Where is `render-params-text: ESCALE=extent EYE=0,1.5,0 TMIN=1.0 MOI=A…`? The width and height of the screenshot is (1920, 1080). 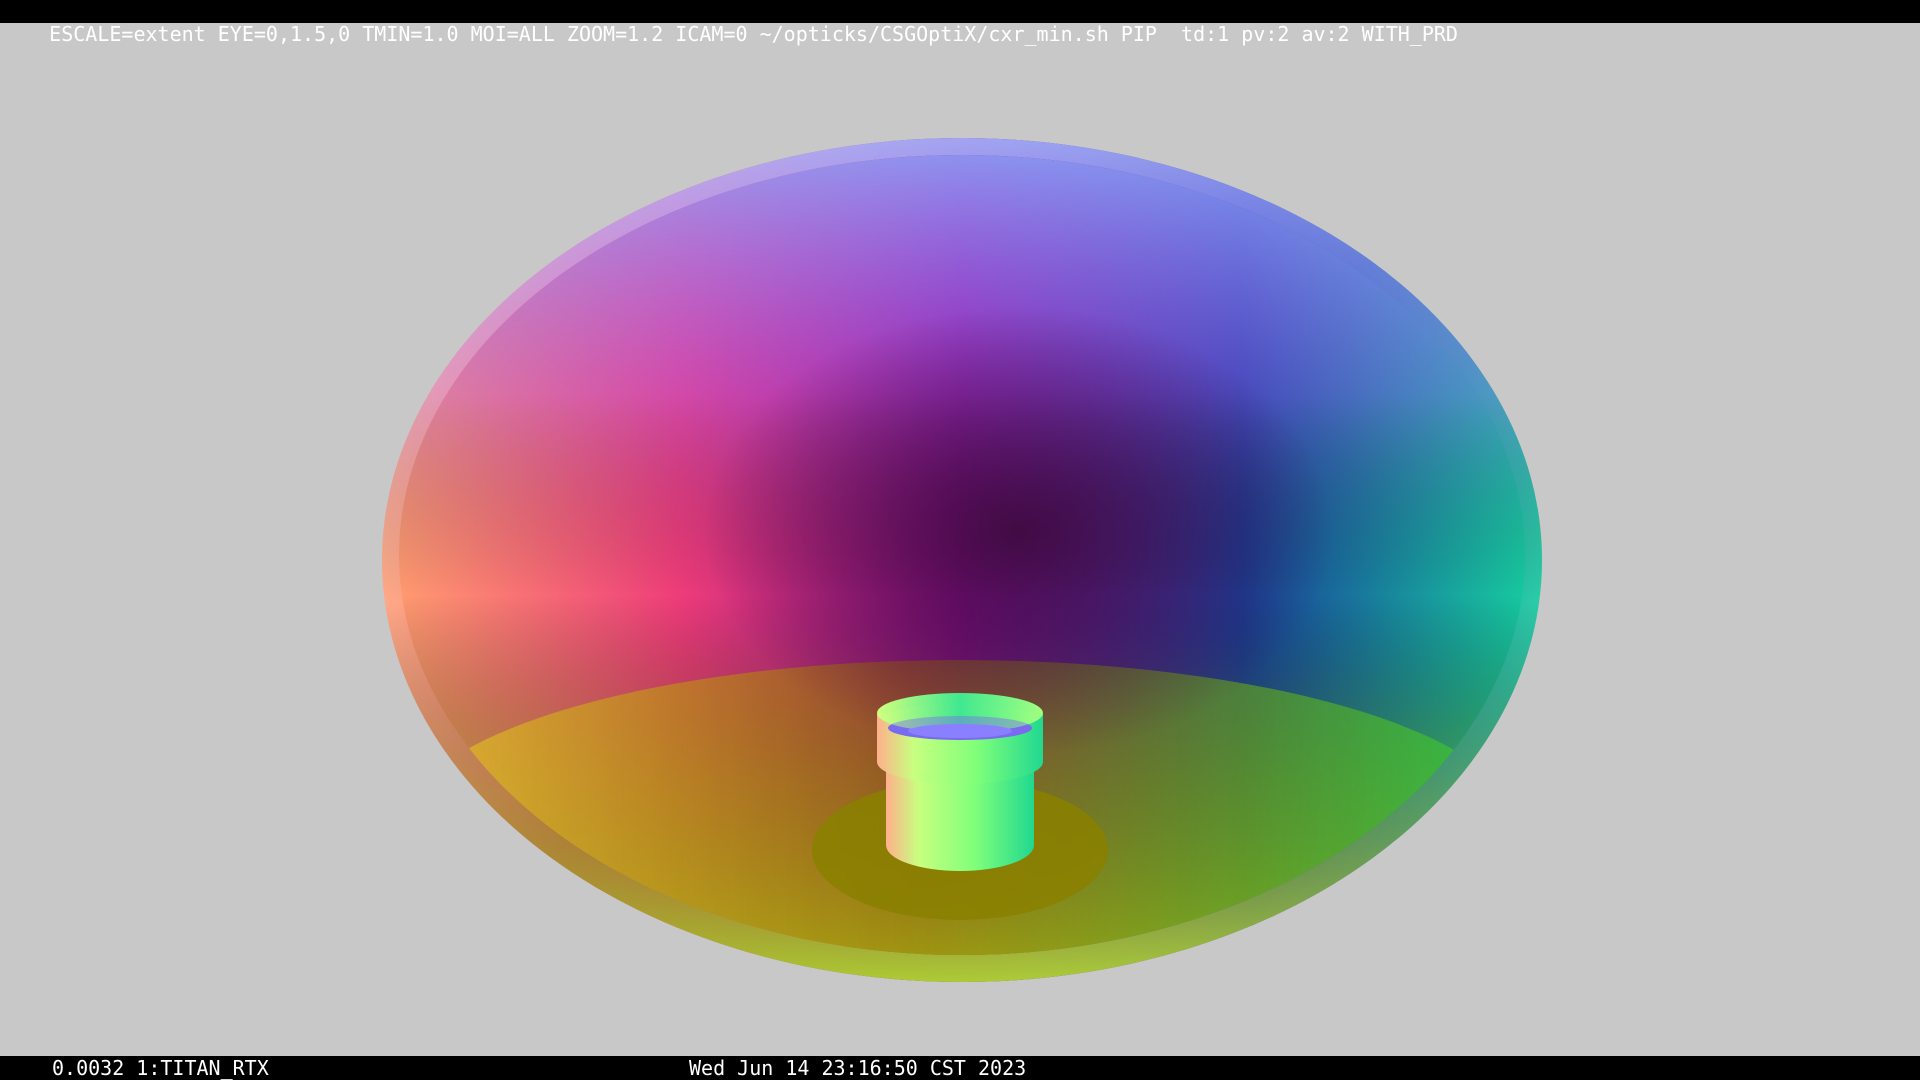 render-params-text: ESCALE=extent EYE=0,1.5,0 TMIN=1.0 MOI=A… is located at coordinates (753, 34).